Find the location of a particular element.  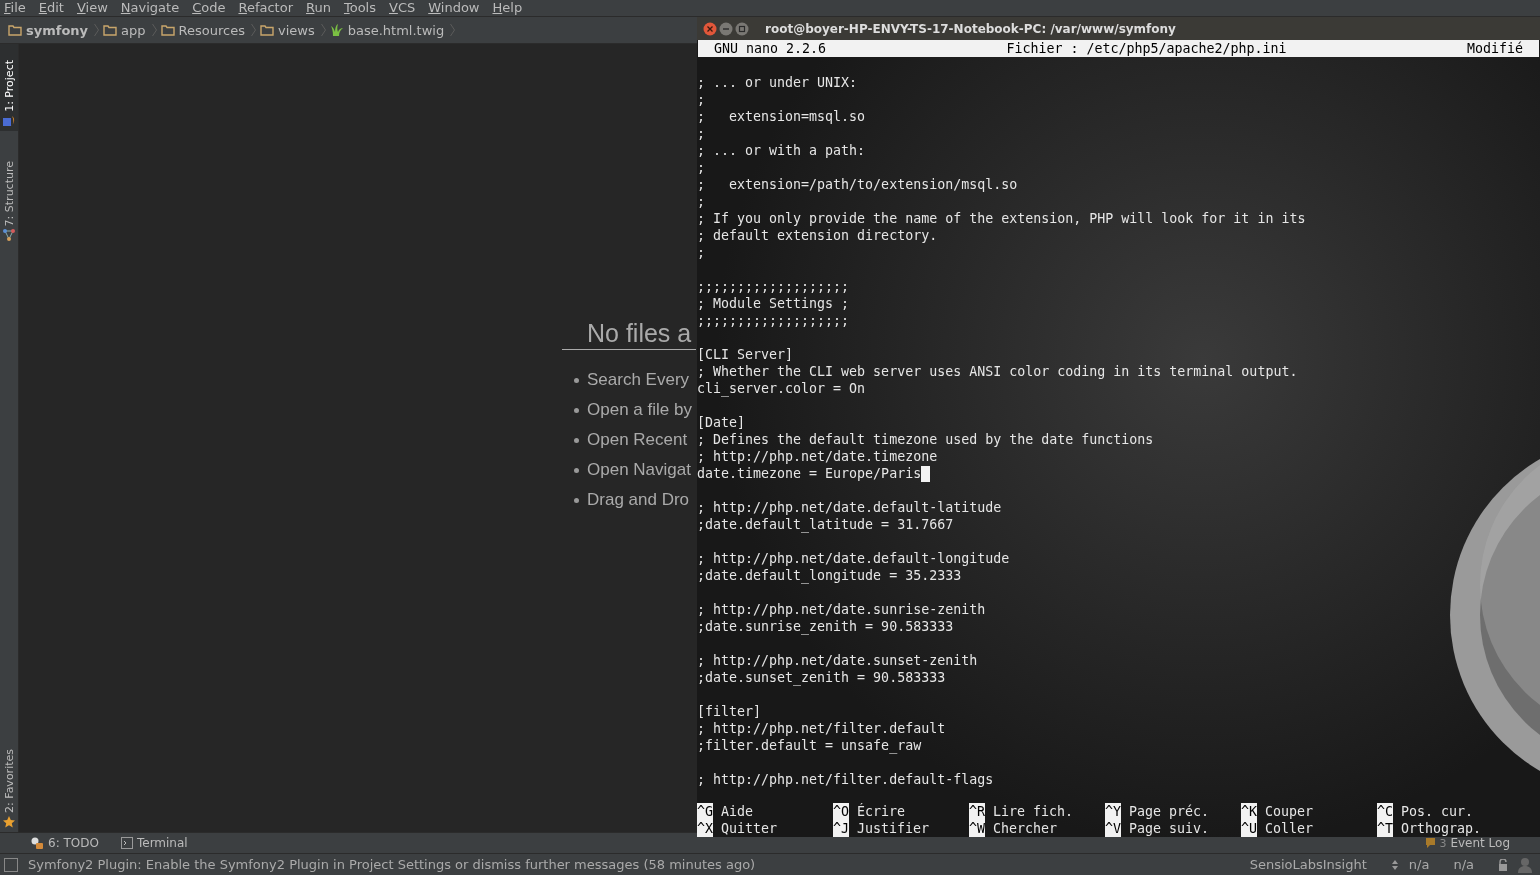

menu-item: Refactor is located at coordinates (265, 8).